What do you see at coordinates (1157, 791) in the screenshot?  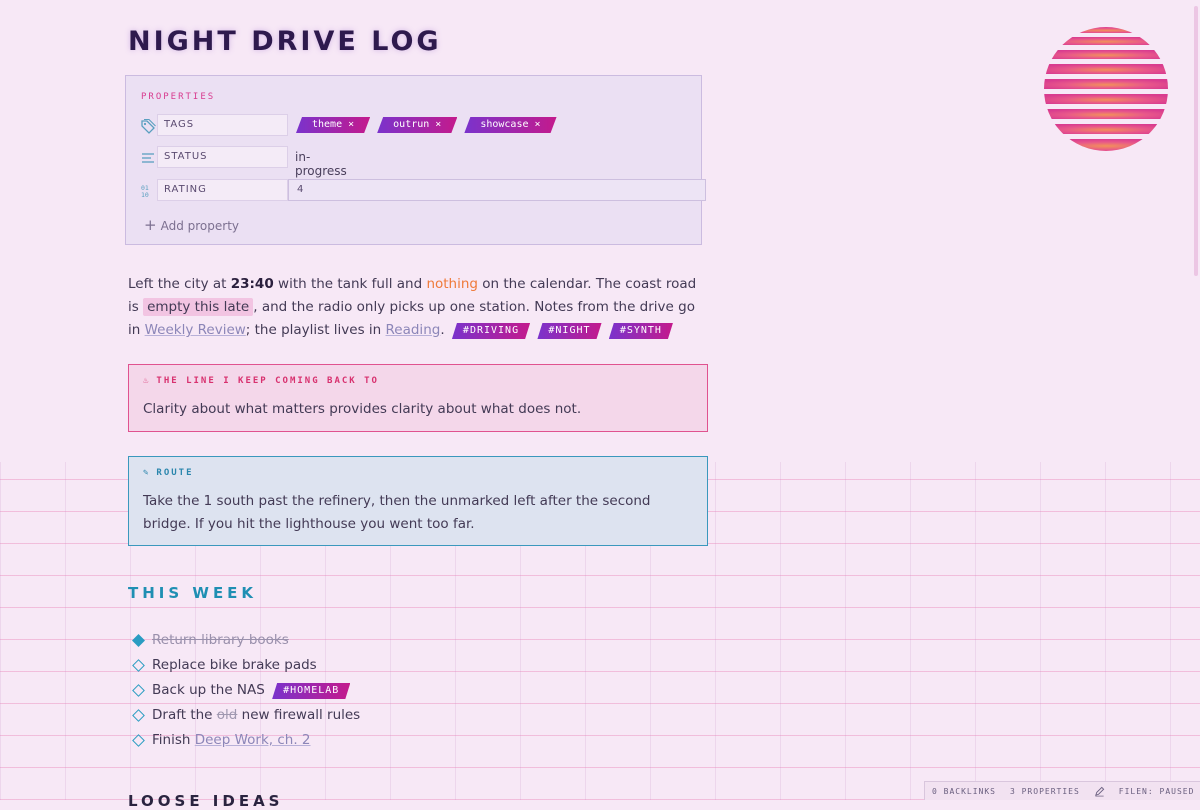 I see `sync-status: FILEN: PAUSED` at bounding box center [1157, 791].